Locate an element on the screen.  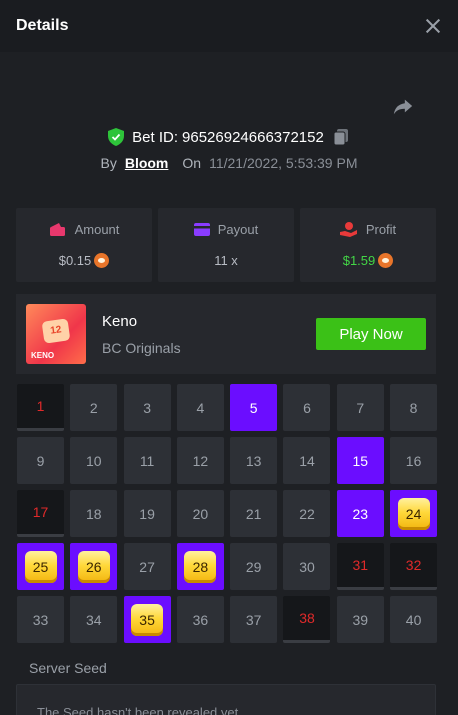
bet-author-row: By Bloom On 11/21/2022, 5:53:39 PM is located at coordinates (229, 163).